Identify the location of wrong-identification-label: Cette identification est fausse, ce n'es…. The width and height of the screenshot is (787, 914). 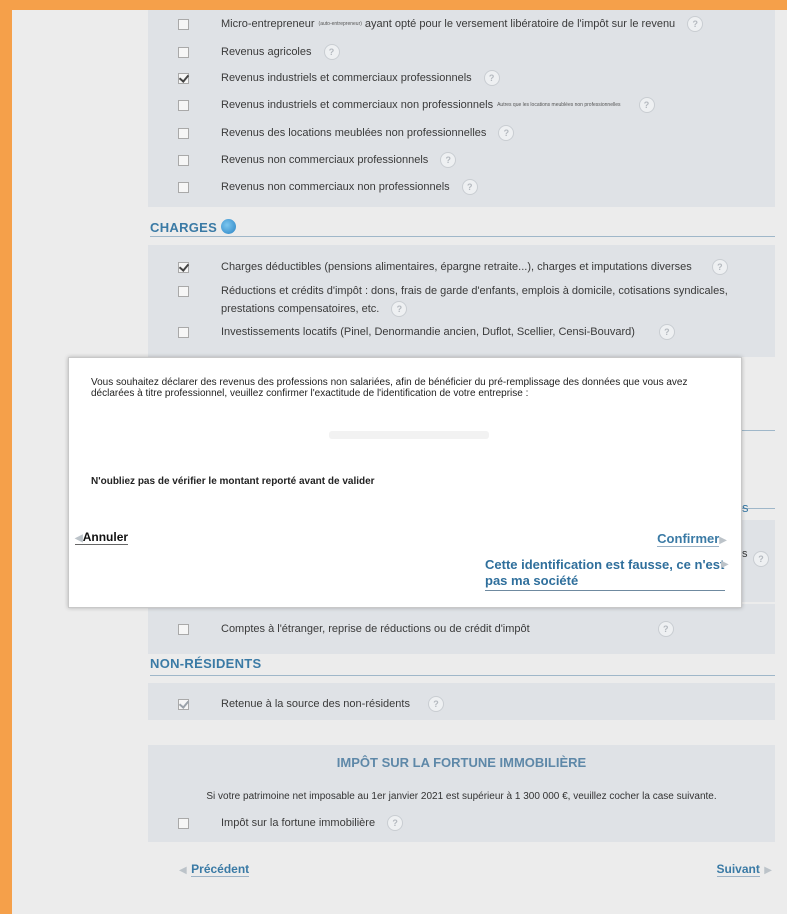
(605, 572).